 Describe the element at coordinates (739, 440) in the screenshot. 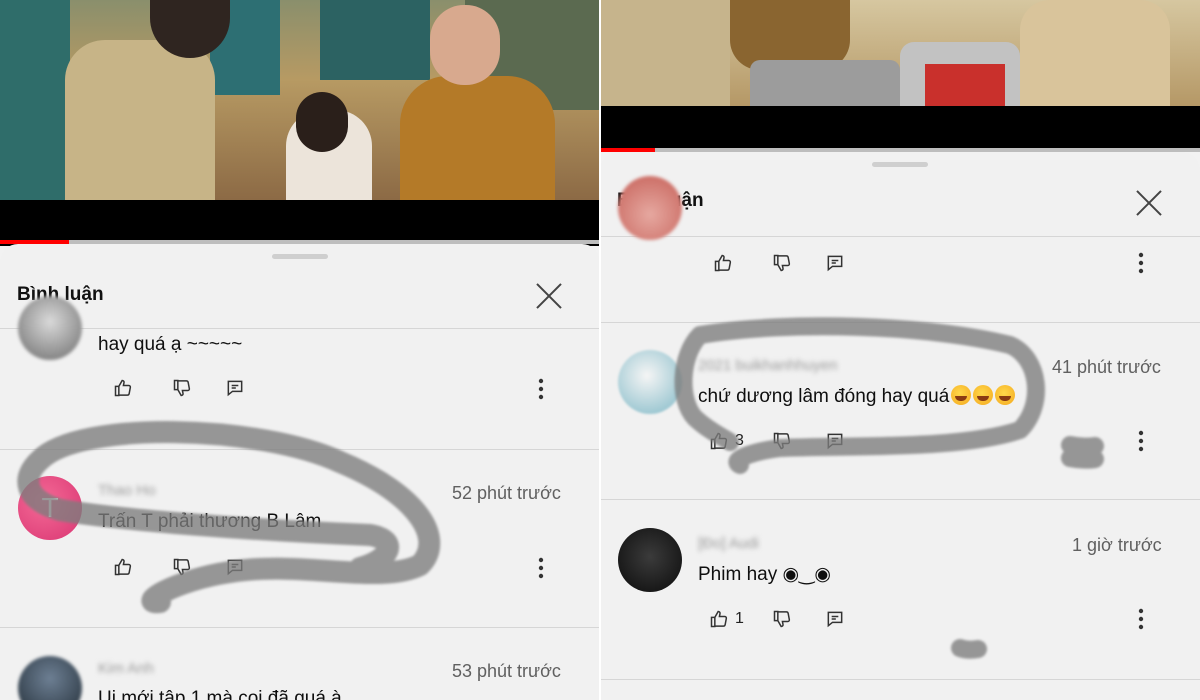

I see `like-count: 3` at that location.